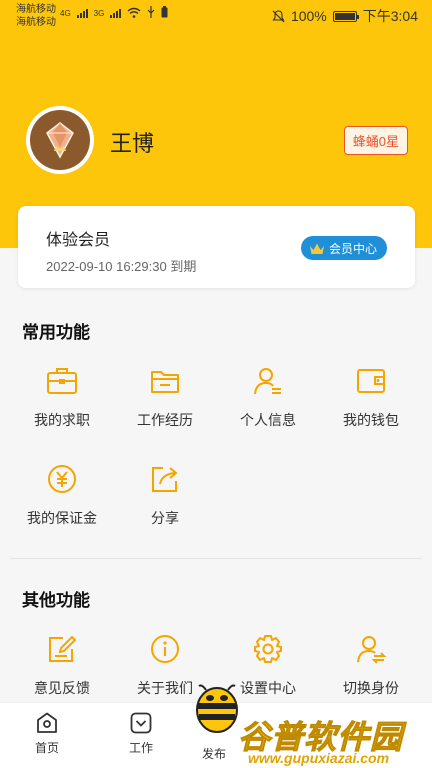 Image resolution: width=432 pixels, height=768 pixels. I want to click on work-icon, so click(141, 723).